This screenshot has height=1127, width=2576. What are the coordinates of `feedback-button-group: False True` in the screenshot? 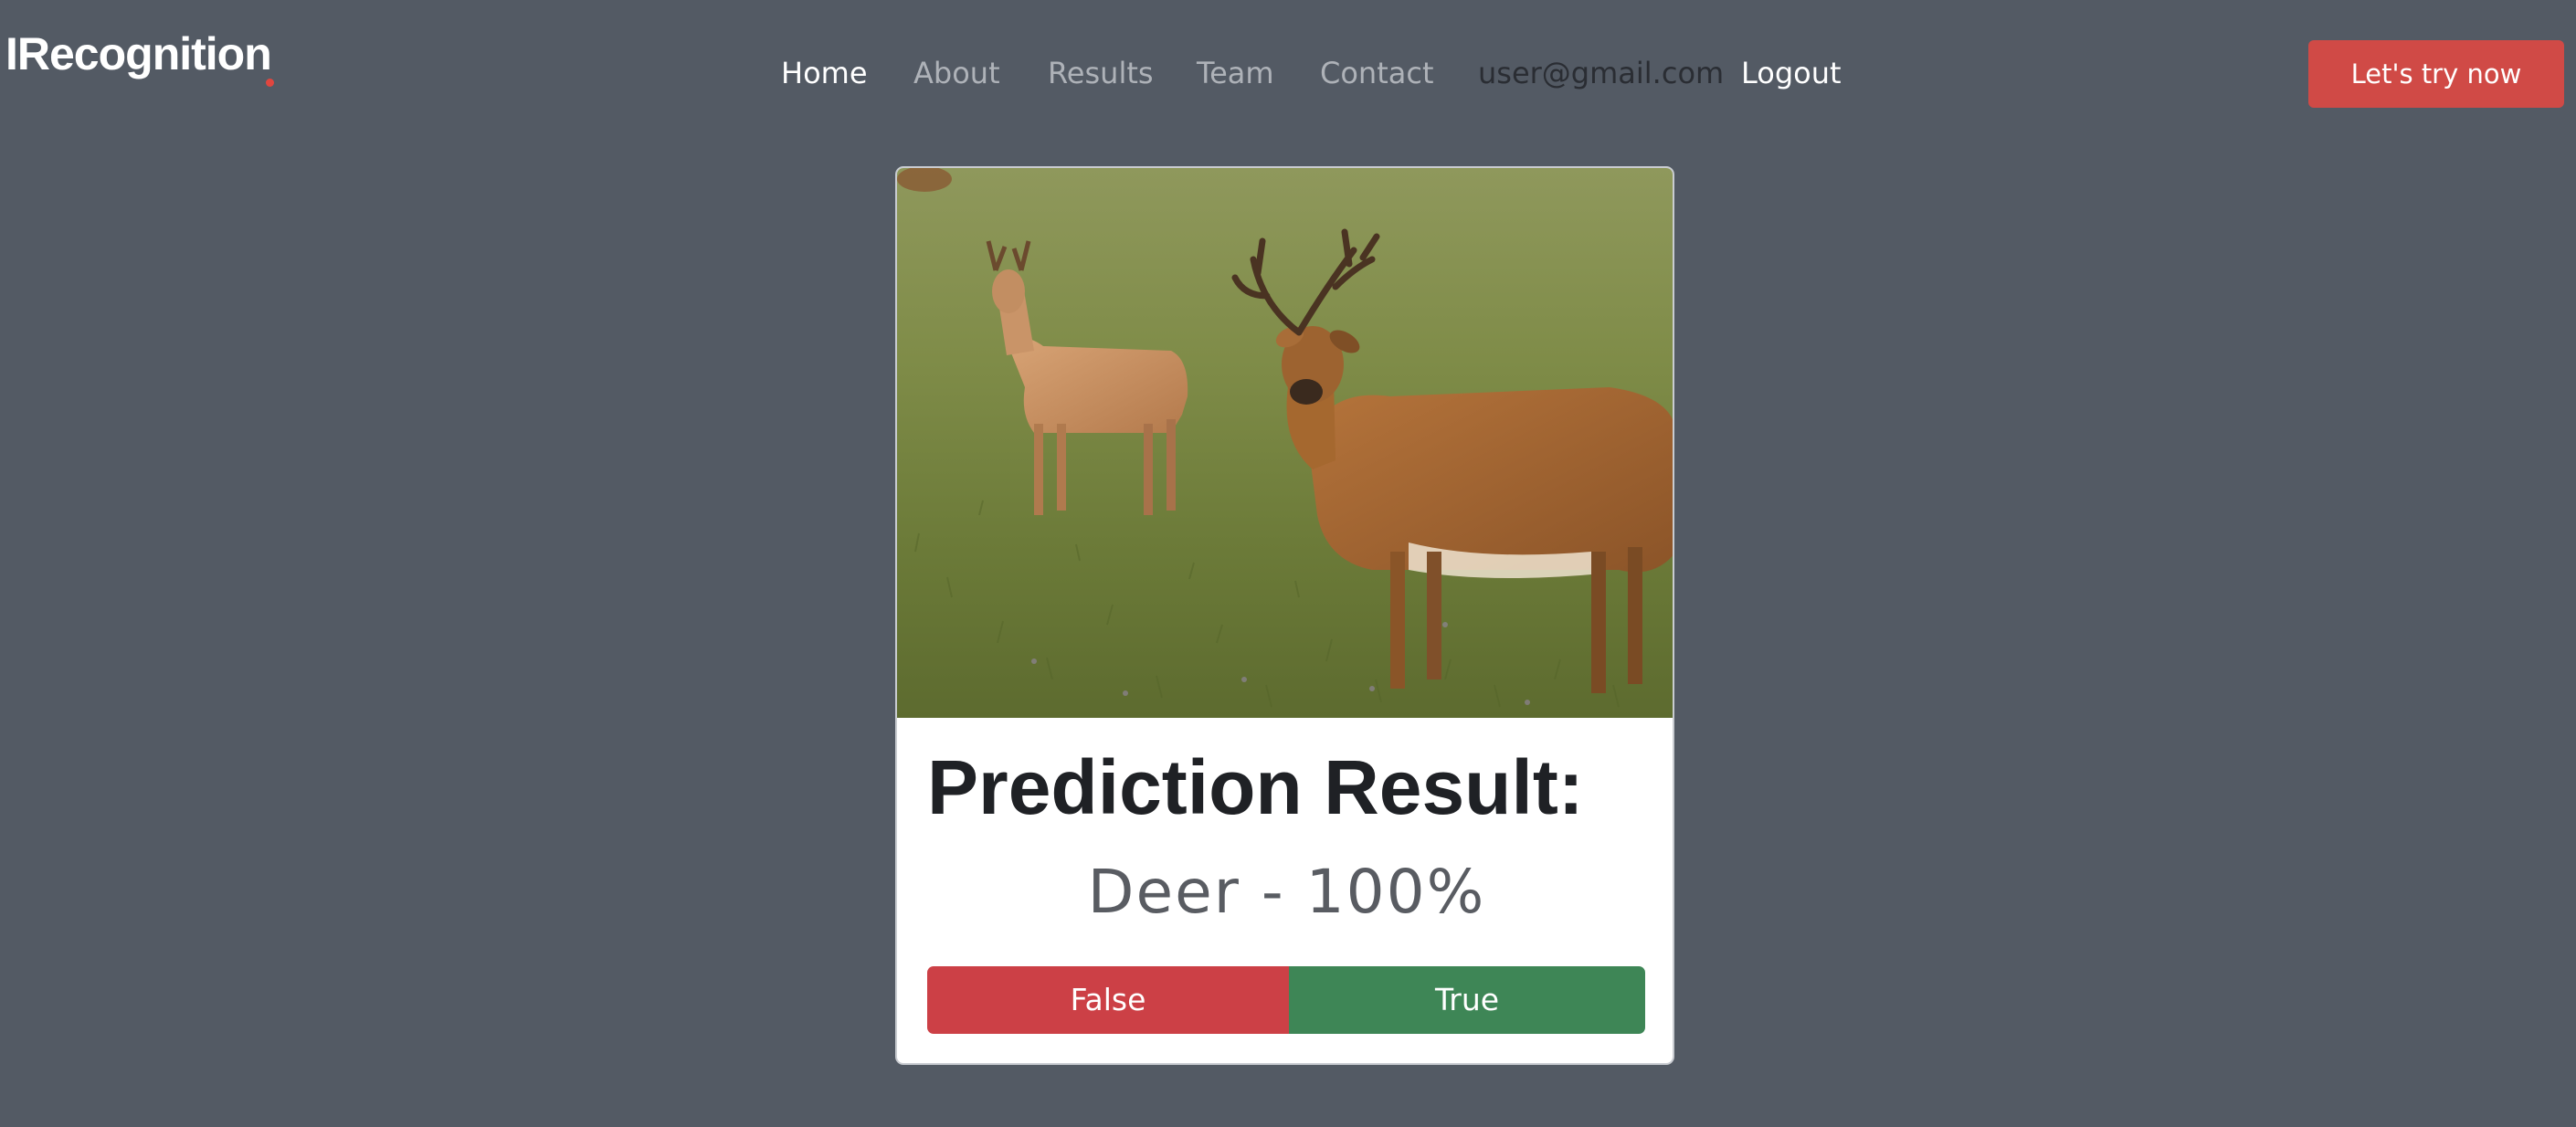 It's located at (1286, 1000).